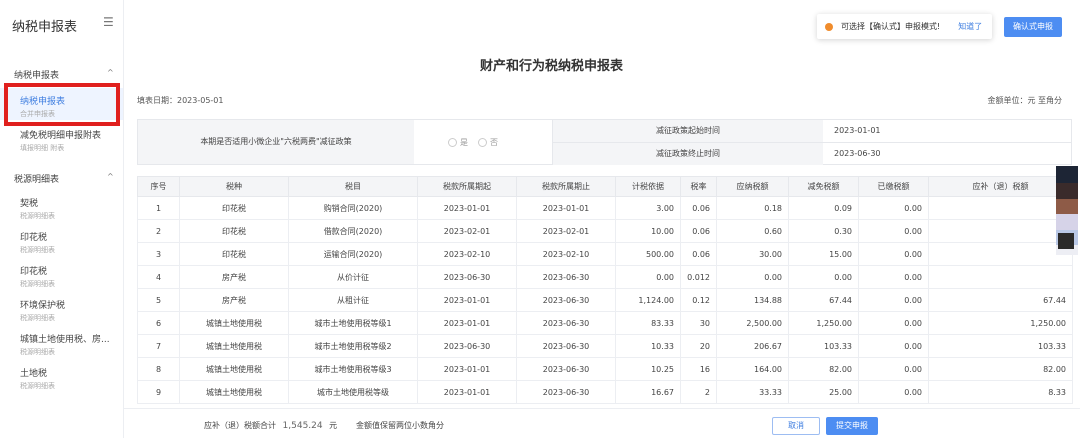 The width and height of the screenshot is (1080, 438). I want to click on table-cell: 0.012, so click(698, 277).